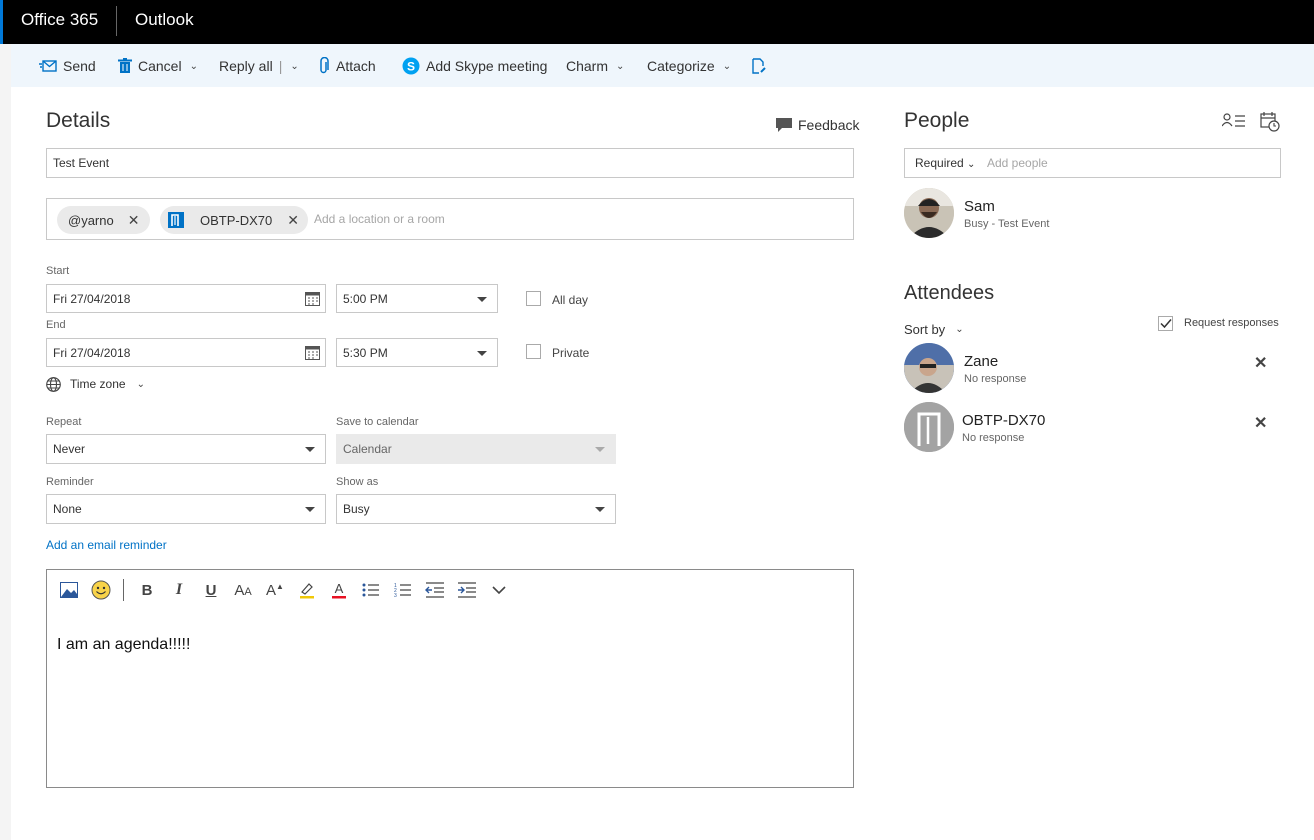 This screenshot has width=1314, height=840. I want to click on end-time-dropdown: 5:30 PM, so click(417, 352).